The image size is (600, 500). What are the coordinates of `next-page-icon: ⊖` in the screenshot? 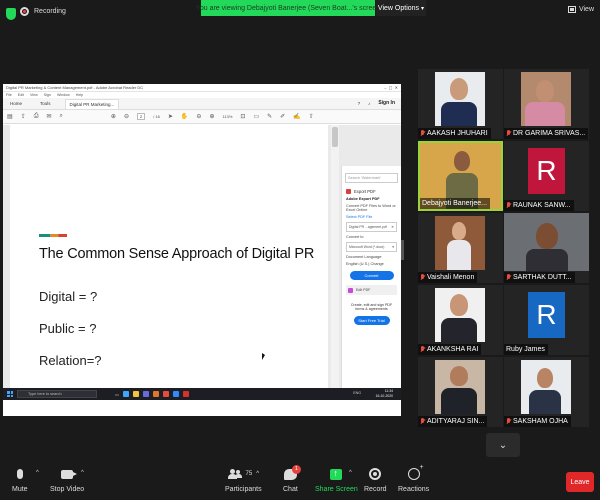 It's located at (126, 116).